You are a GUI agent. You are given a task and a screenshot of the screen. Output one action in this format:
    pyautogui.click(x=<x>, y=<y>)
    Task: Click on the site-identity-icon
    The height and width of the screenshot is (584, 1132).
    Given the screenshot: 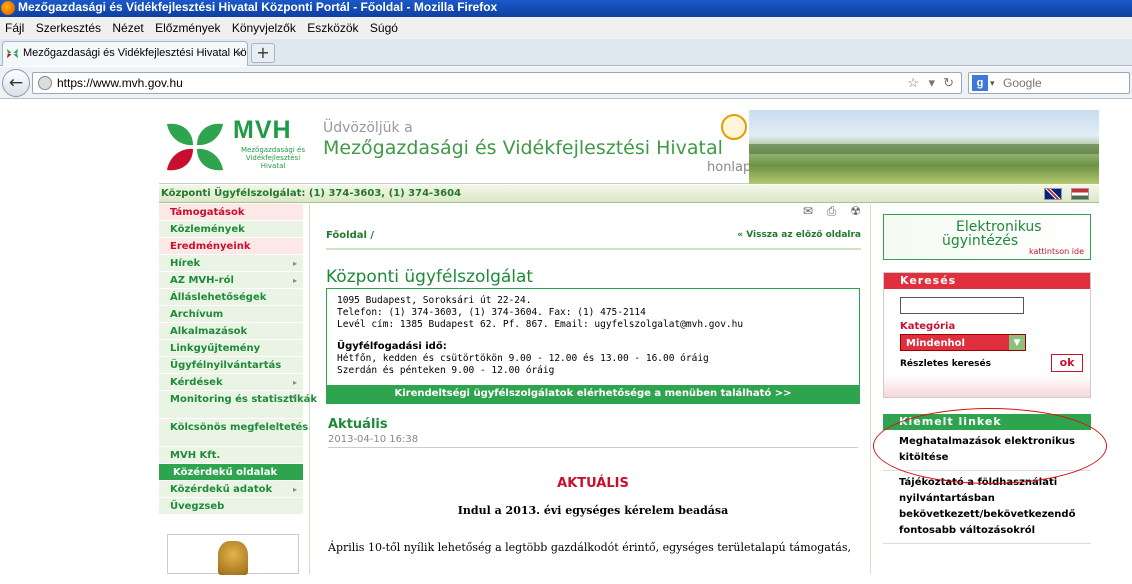 What is the action you would take?
    pyautogui.click(x=45, y=83)
    